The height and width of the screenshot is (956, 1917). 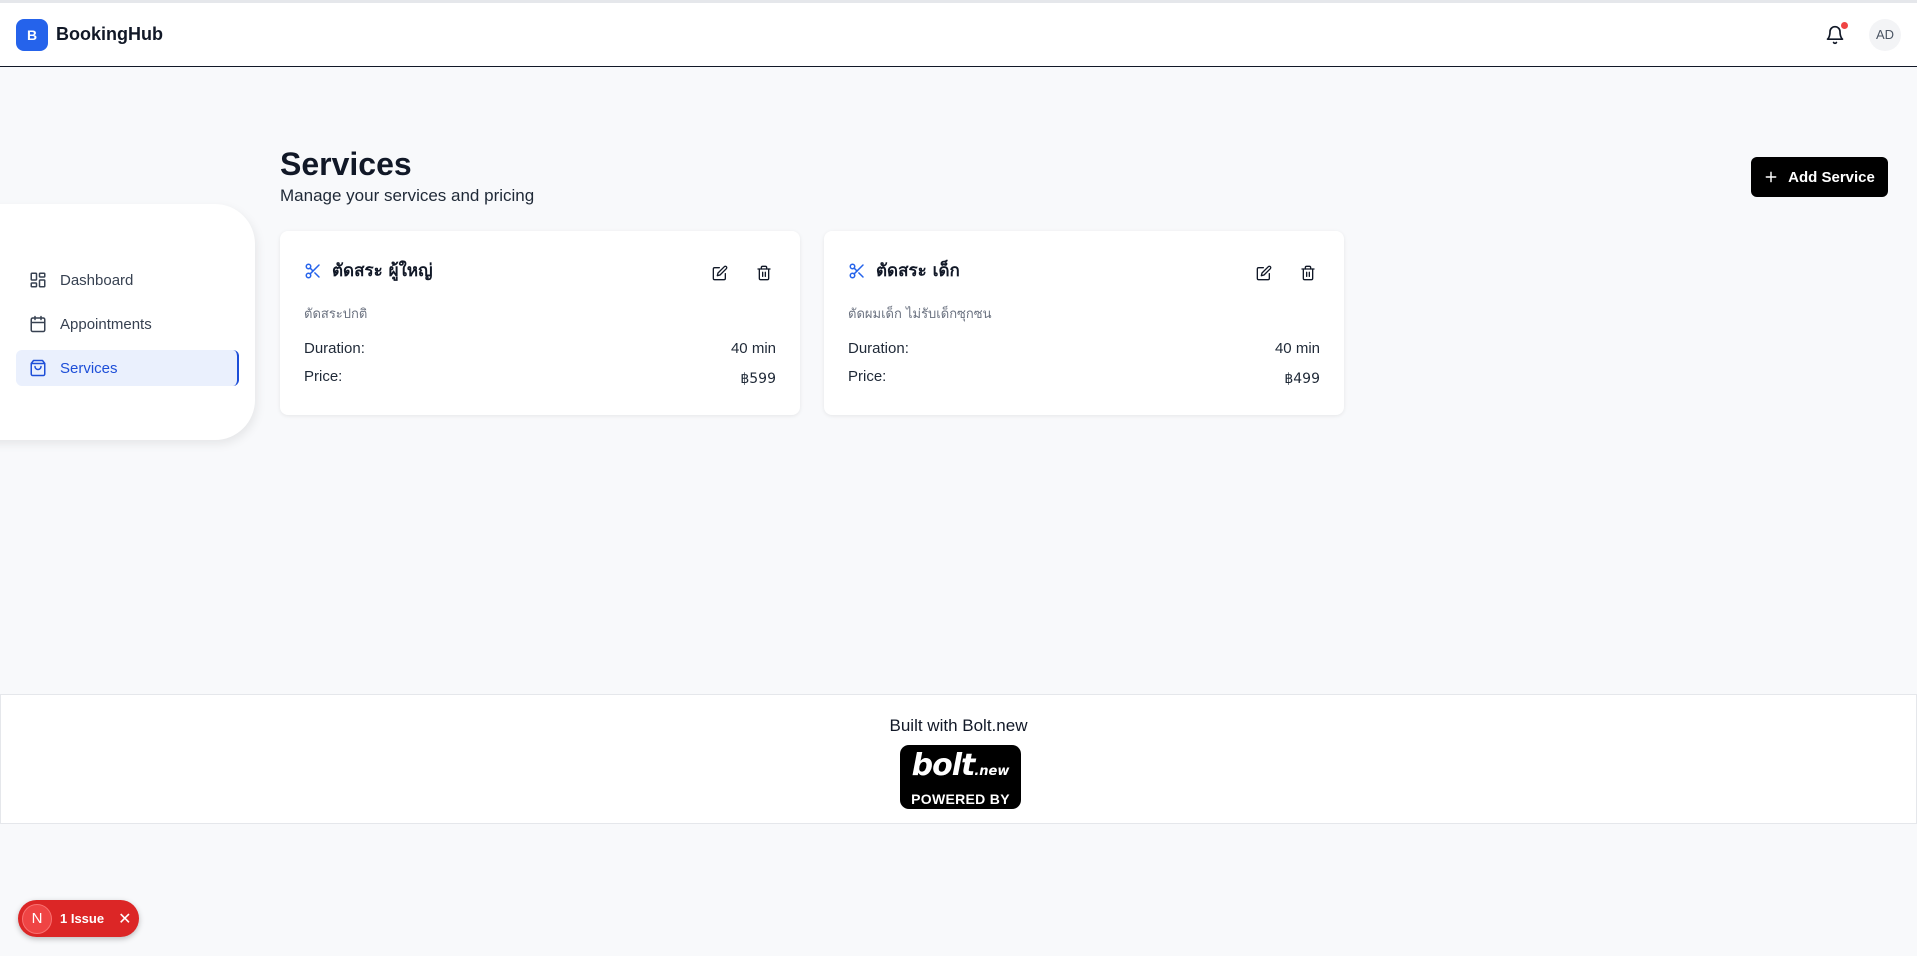 What do you see at coordinates (89, 368) in the screenshot?
I see `sidebar-item-label: Services` at bounding box center [89, 368].